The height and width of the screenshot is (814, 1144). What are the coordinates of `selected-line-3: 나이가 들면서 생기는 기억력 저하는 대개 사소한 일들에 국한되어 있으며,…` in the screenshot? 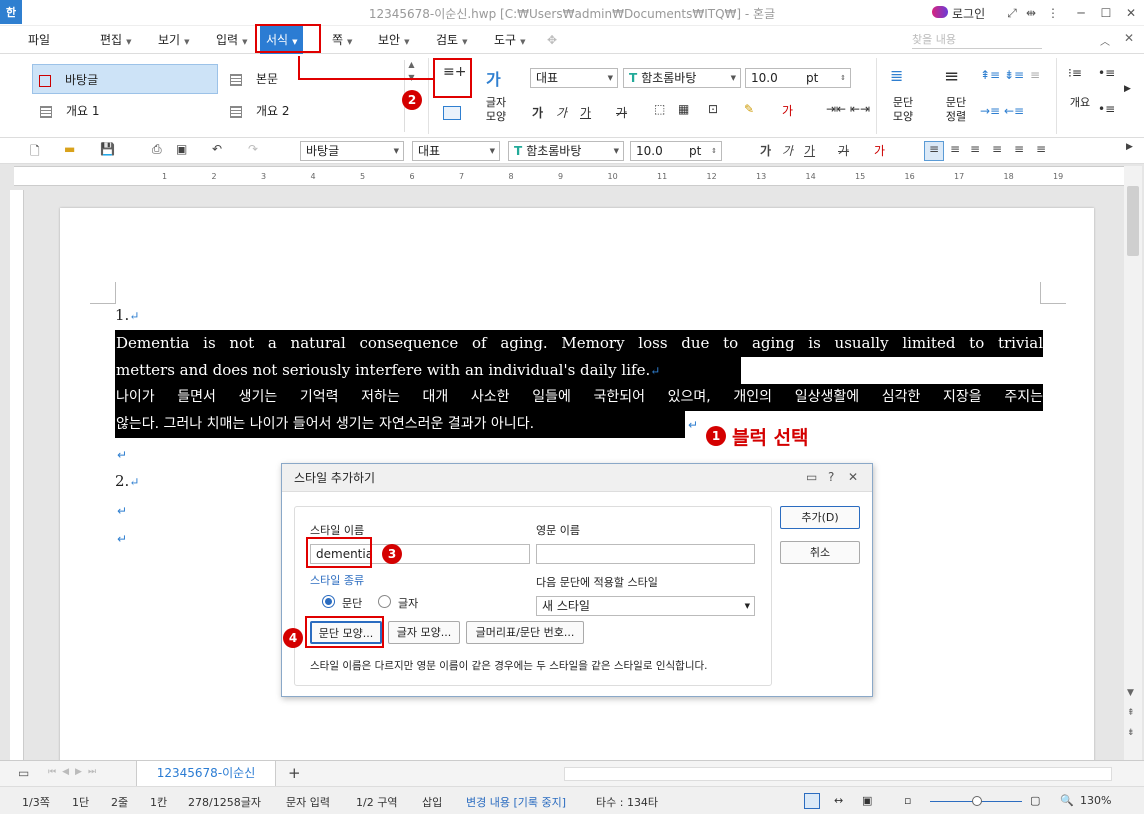 It's located at (579, 397).